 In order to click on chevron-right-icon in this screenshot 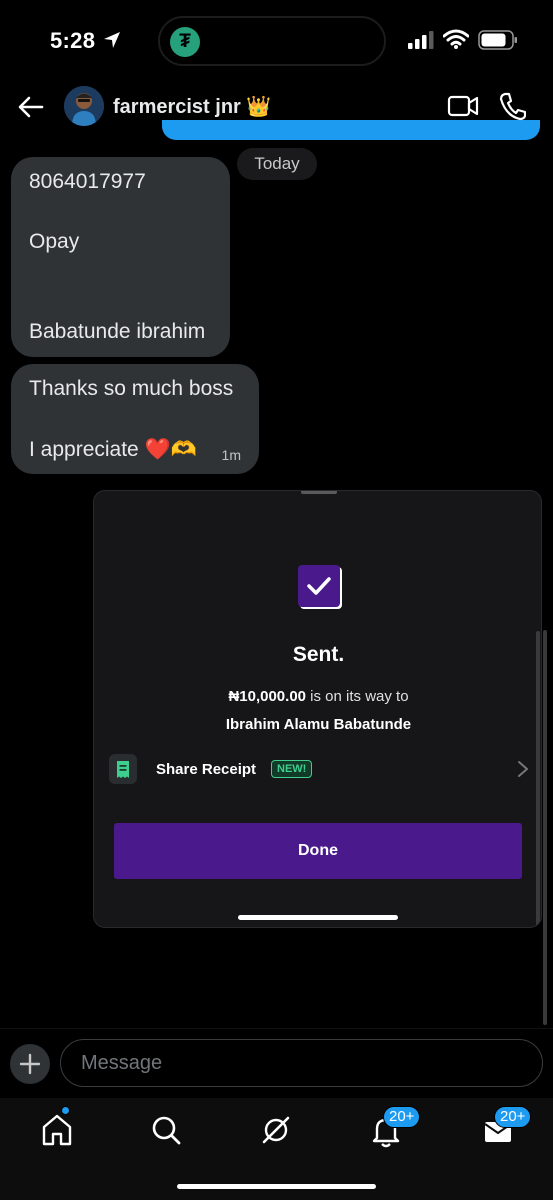, I will do `click(523, 769)`.